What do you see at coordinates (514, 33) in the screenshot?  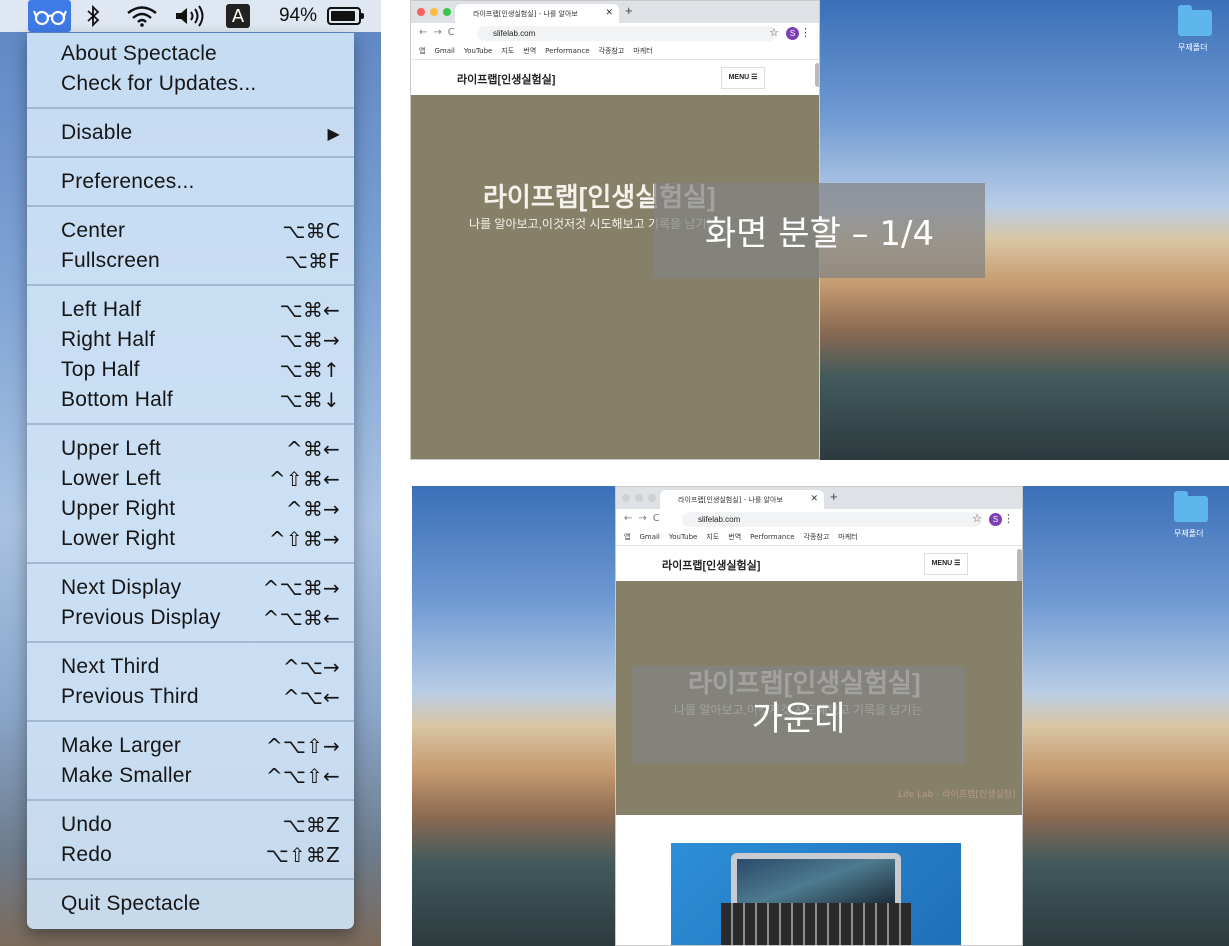 I see `url-text: slifelab.com` at bounding box center [514, 33].